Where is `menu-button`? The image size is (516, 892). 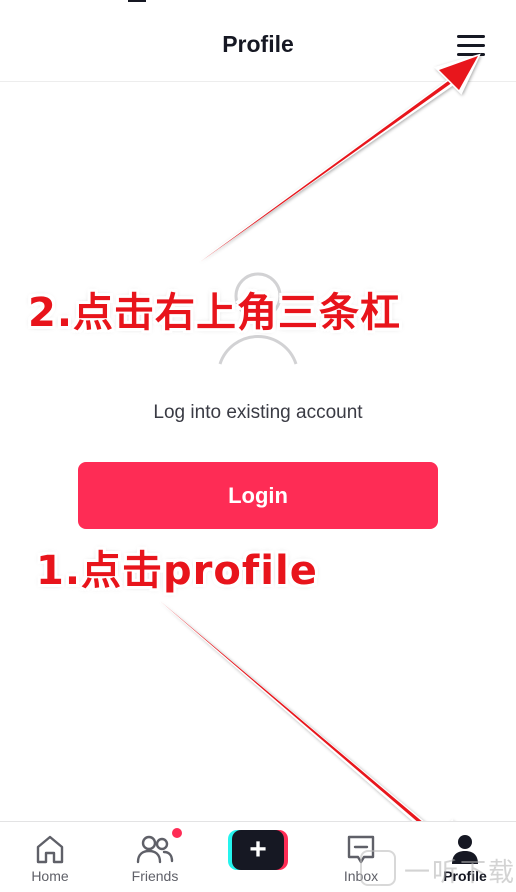 menu-button is located at coordinates (471, 46).